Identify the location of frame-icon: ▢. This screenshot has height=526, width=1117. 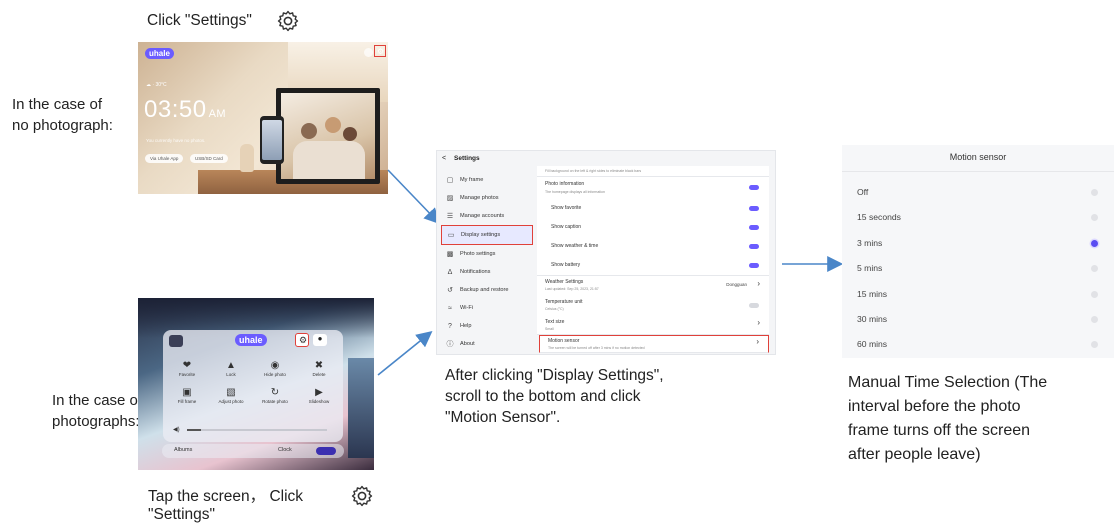
(450, 180).